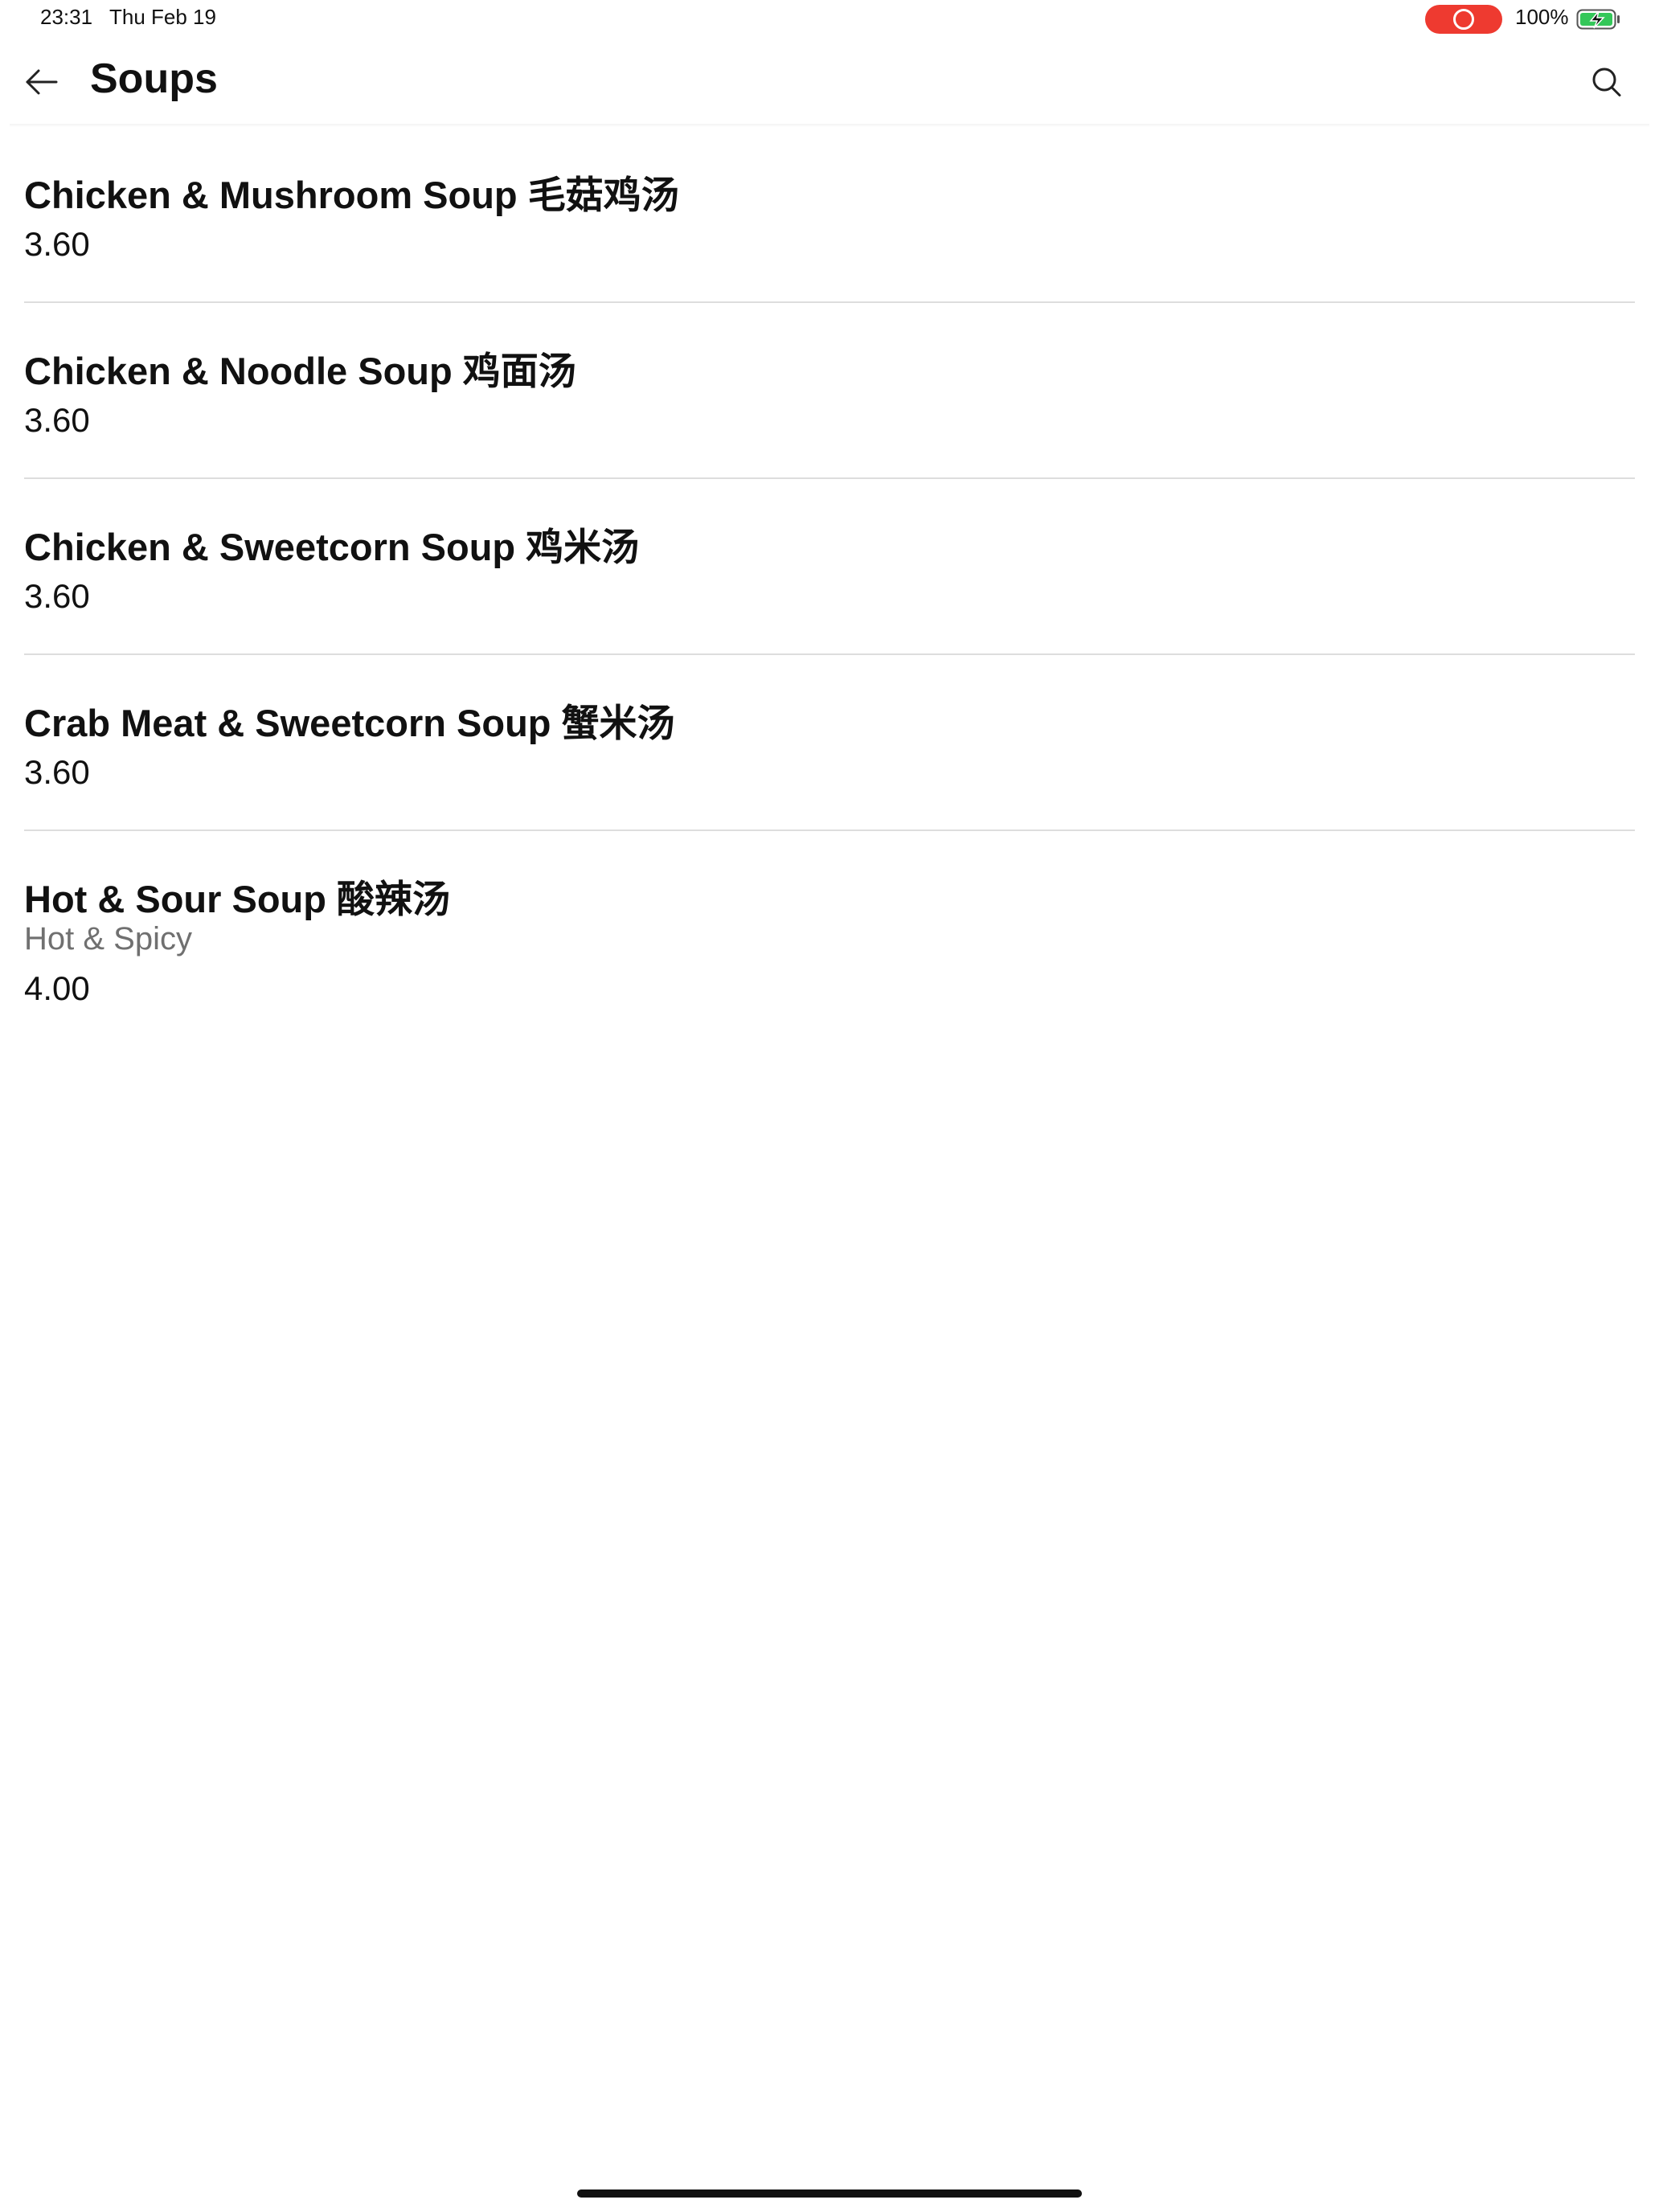 The width and height of the screenshot is (1659, 2212). I want to click on battery-percentage: 100%, so click(1542, 17).